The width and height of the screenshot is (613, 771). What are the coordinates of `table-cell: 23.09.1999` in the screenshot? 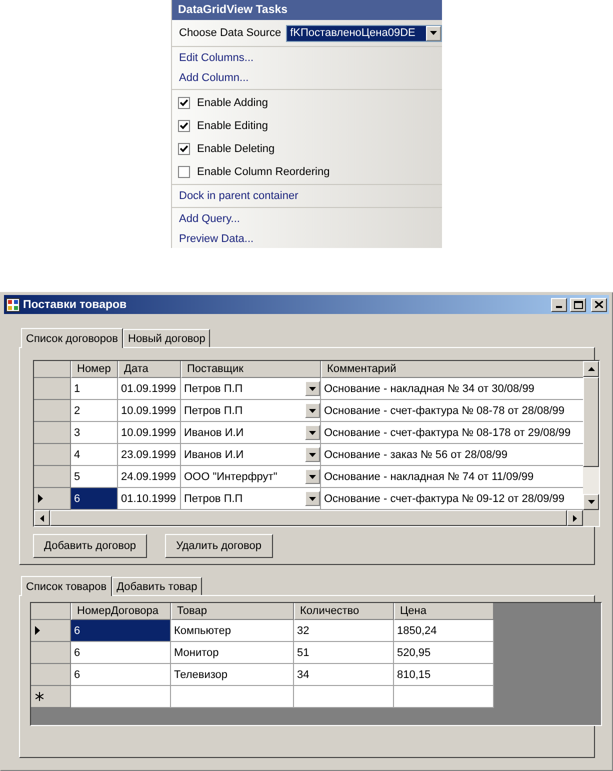 It's located at (149, 455).